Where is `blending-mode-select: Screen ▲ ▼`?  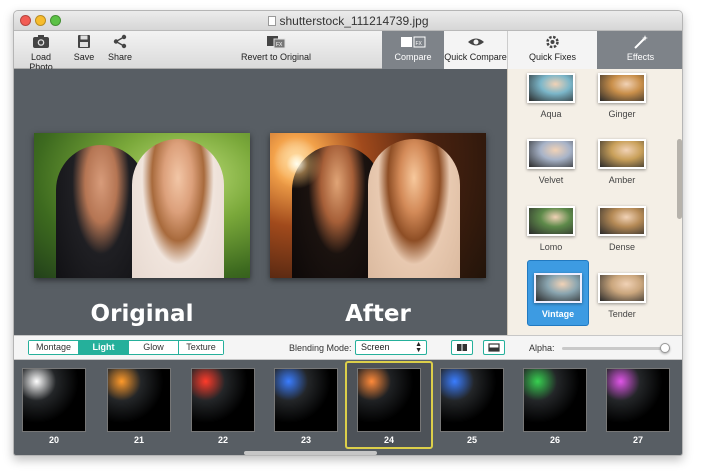
blending-mode-select: Screen ▲ ▼ is located at coordinates (391, 347).